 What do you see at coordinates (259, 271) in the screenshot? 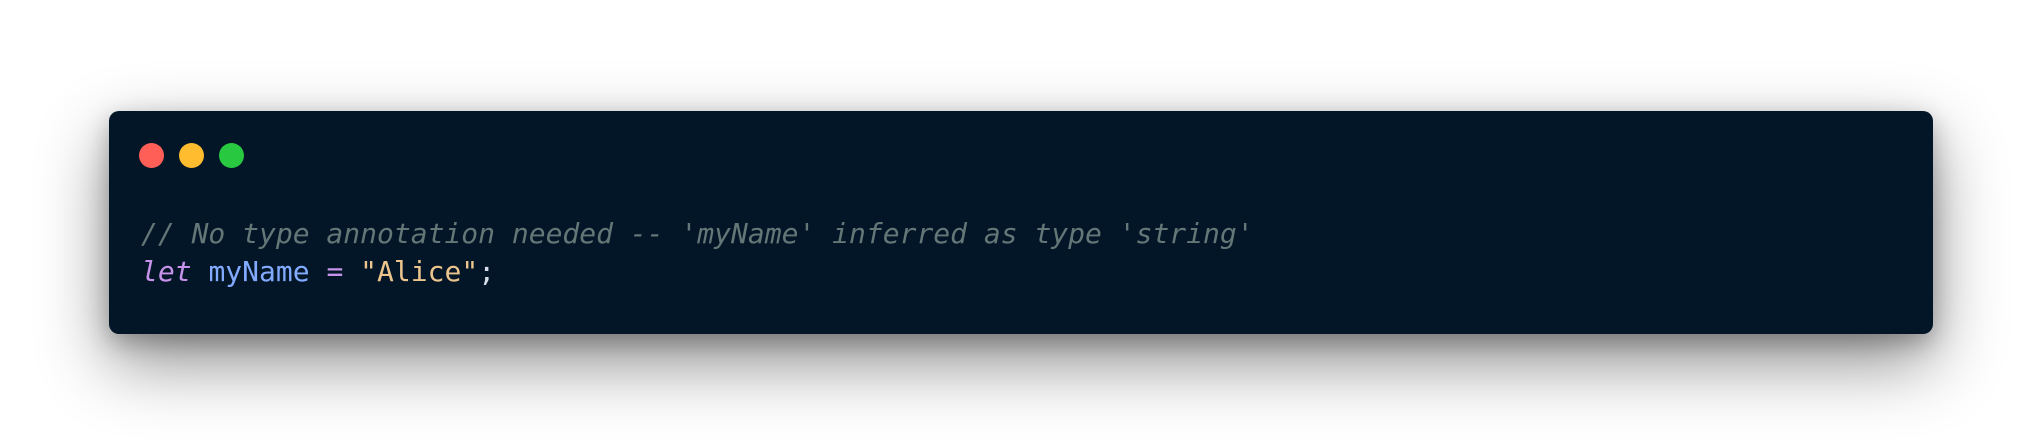
I see `identifier-token: myName` at bounding box center [259, 271].